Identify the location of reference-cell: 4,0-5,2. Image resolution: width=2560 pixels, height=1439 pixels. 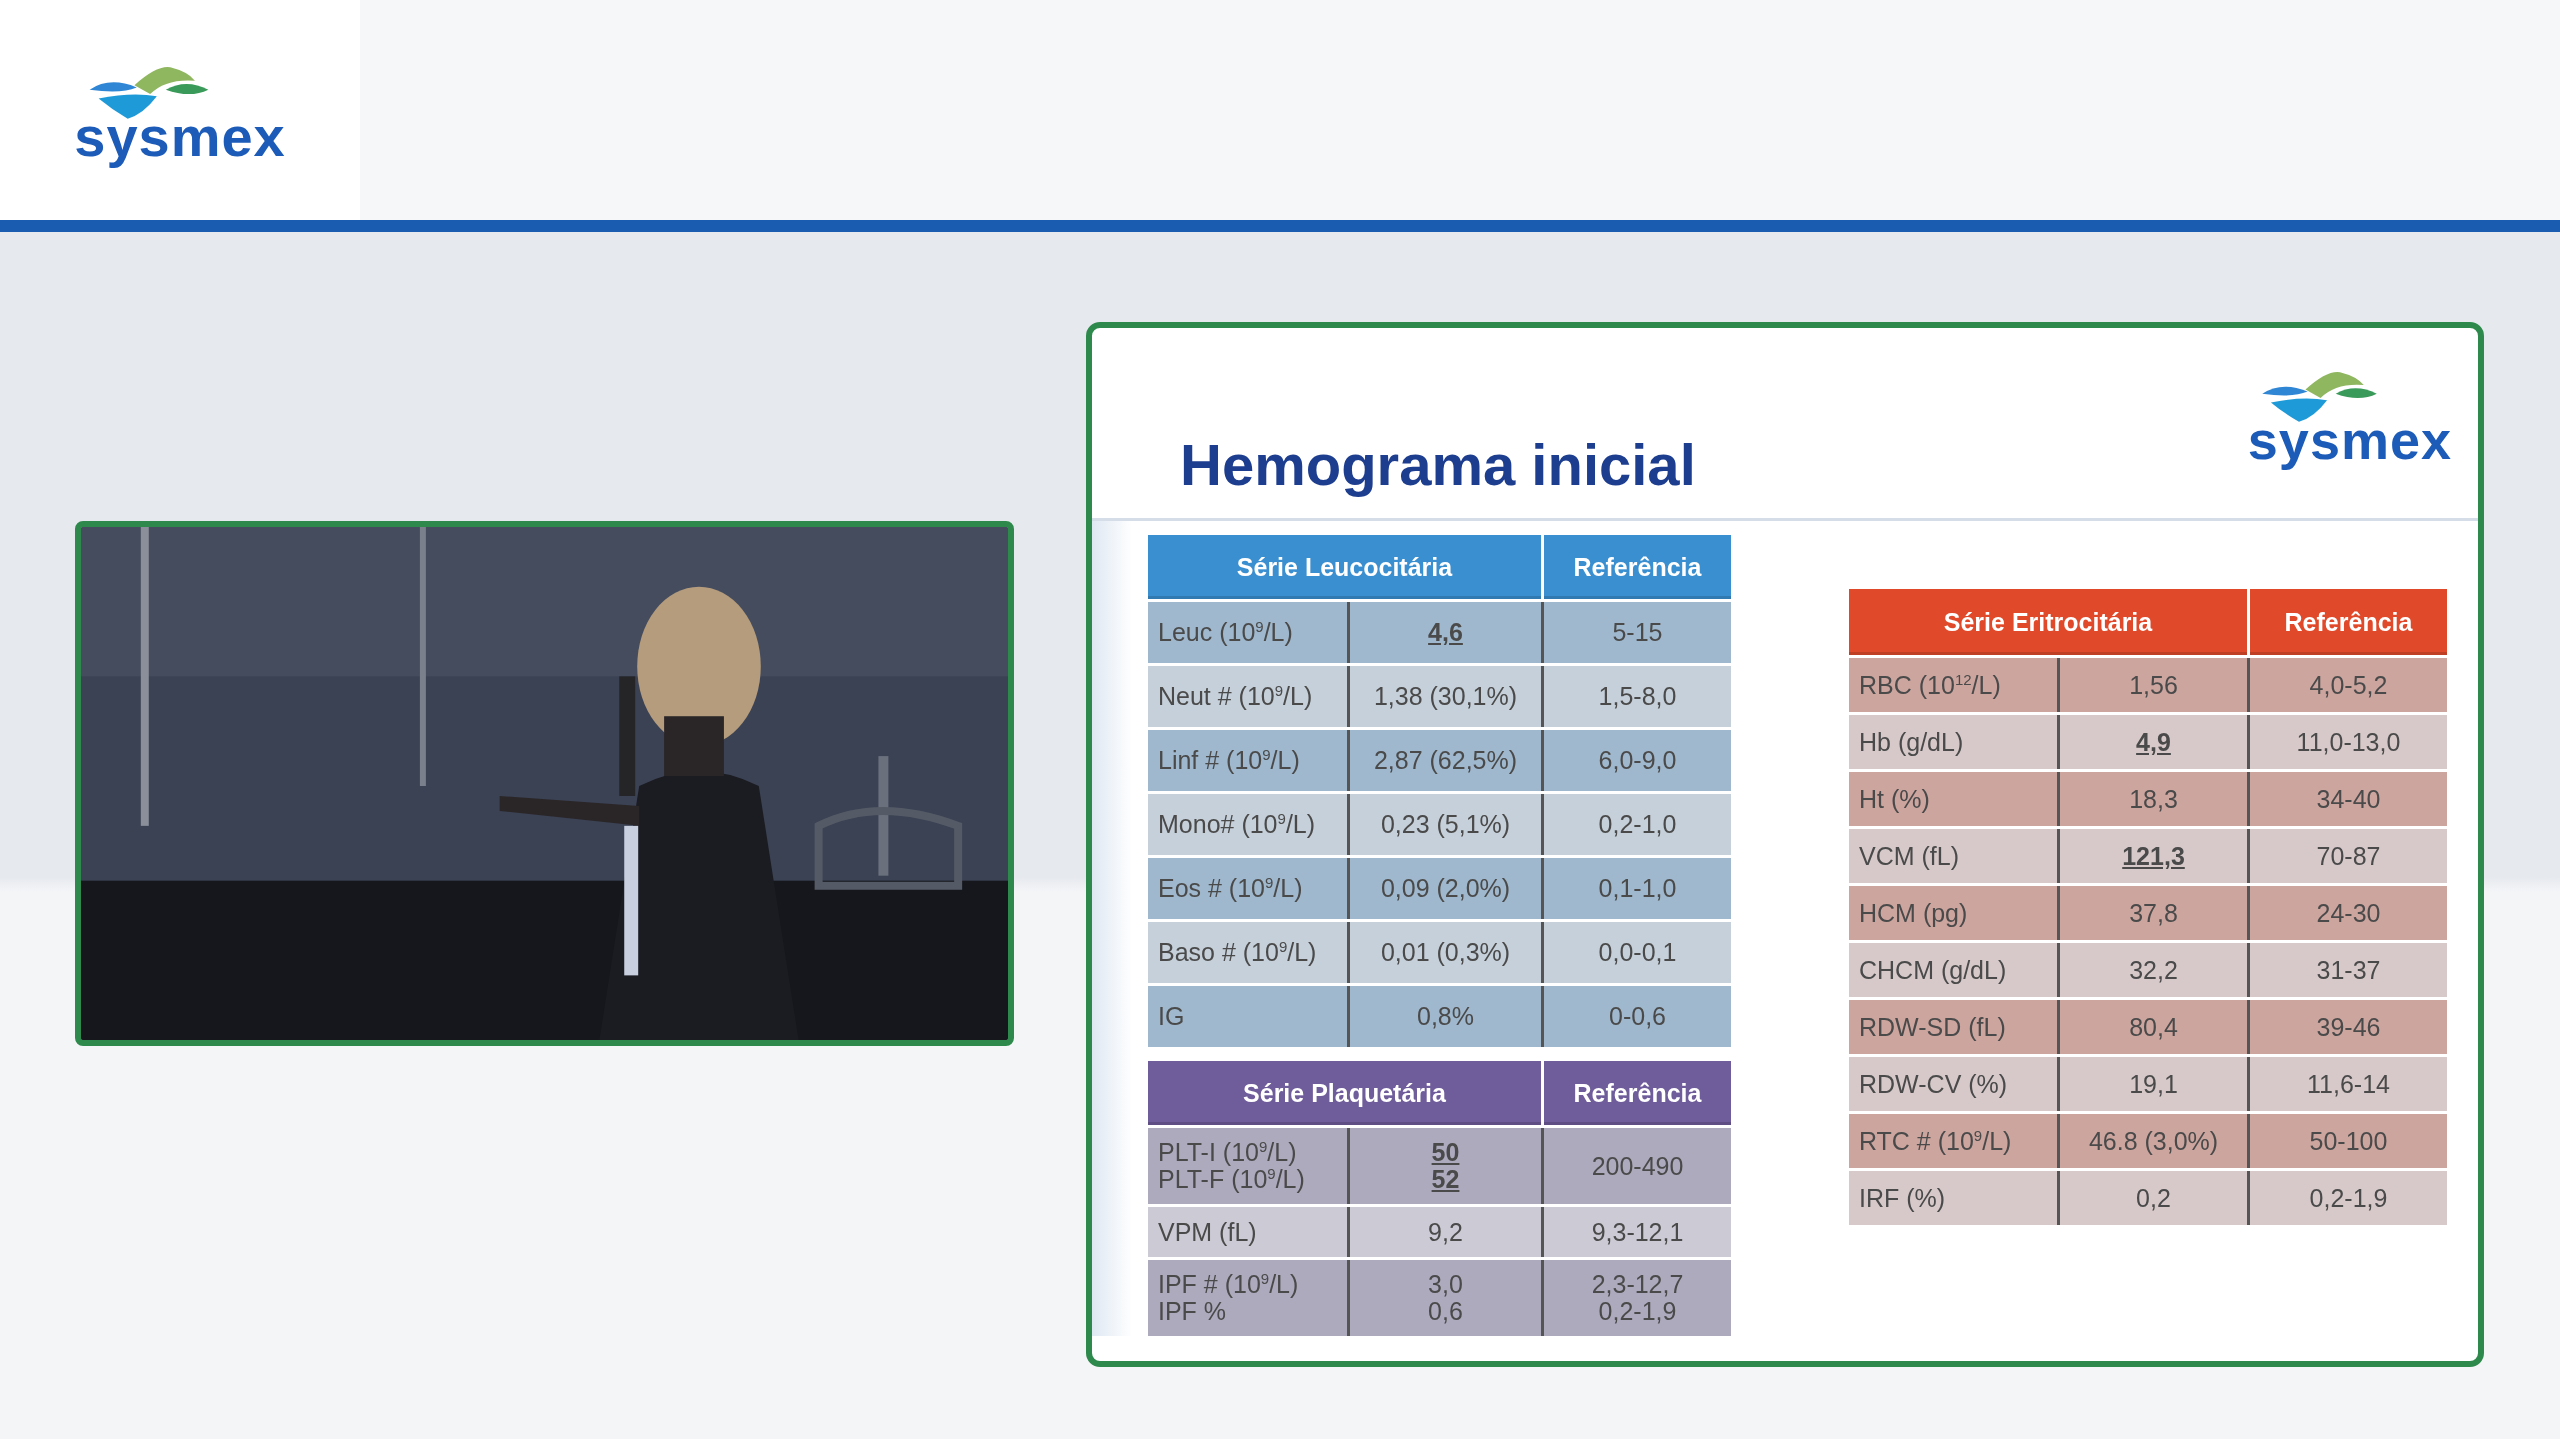
(2347, 685).